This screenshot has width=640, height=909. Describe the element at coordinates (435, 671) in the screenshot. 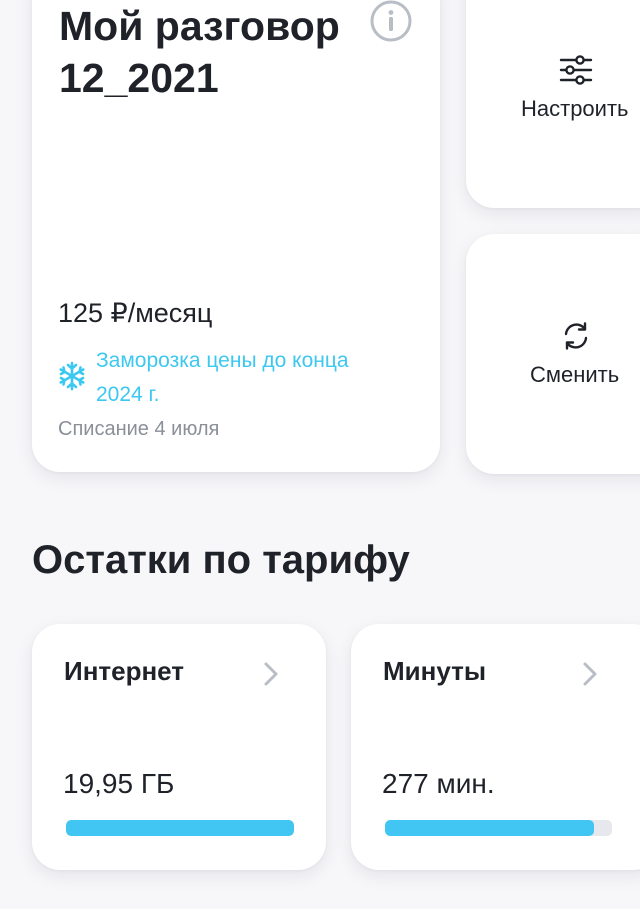

I see `minutes-title: Минуты` at that location.